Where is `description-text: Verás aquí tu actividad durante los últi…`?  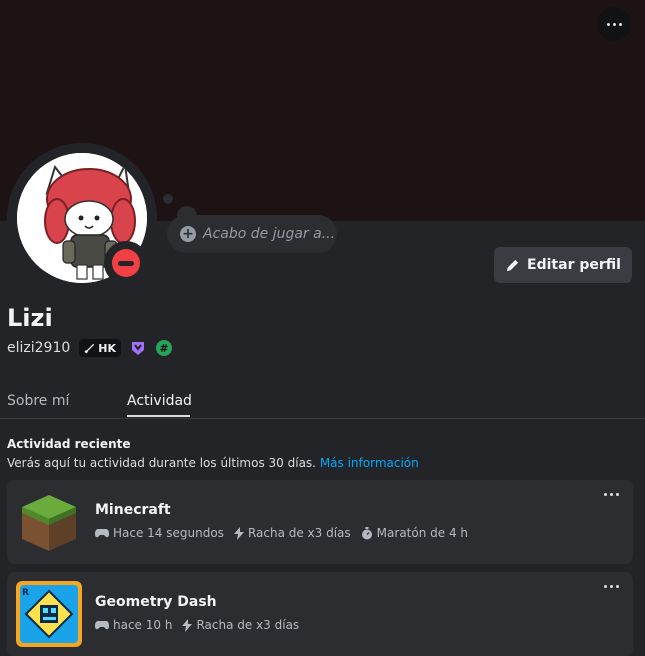
description-text: Verás aquí tu actividad durante los últi… is located at coordinates (161, 463).